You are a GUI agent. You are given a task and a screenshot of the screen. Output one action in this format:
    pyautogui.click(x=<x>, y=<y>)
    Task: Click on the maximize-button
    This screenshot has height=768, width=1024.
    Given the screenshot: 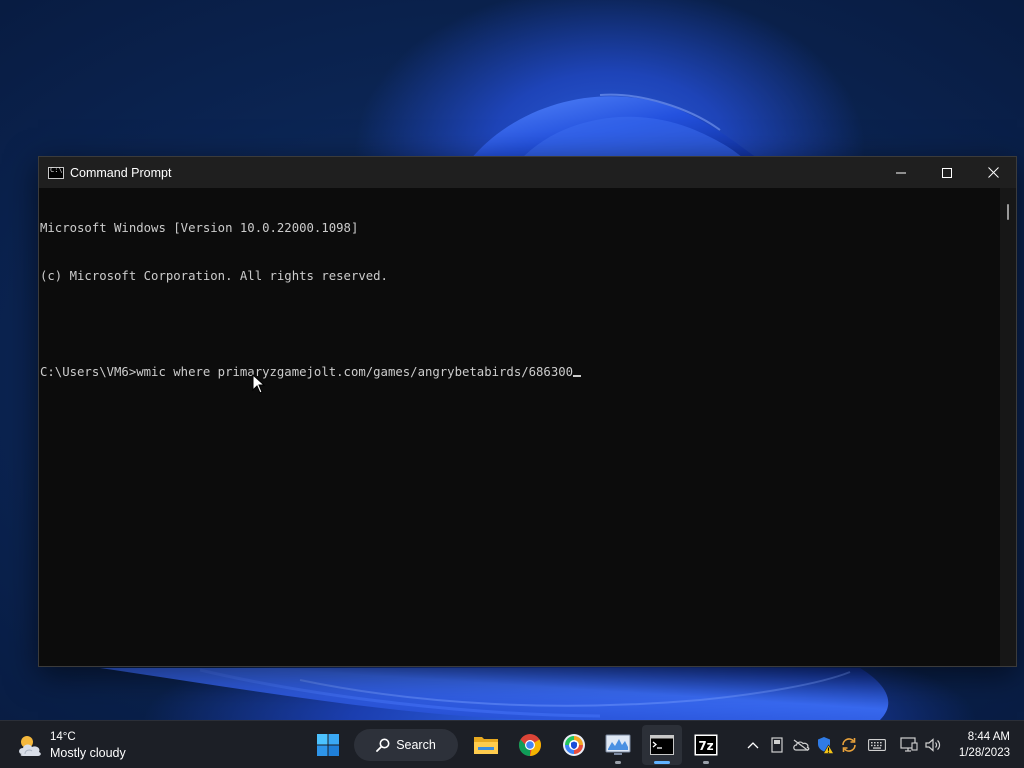 What is the action you would take?
    pyautogui.click(x=947, y=172)
    